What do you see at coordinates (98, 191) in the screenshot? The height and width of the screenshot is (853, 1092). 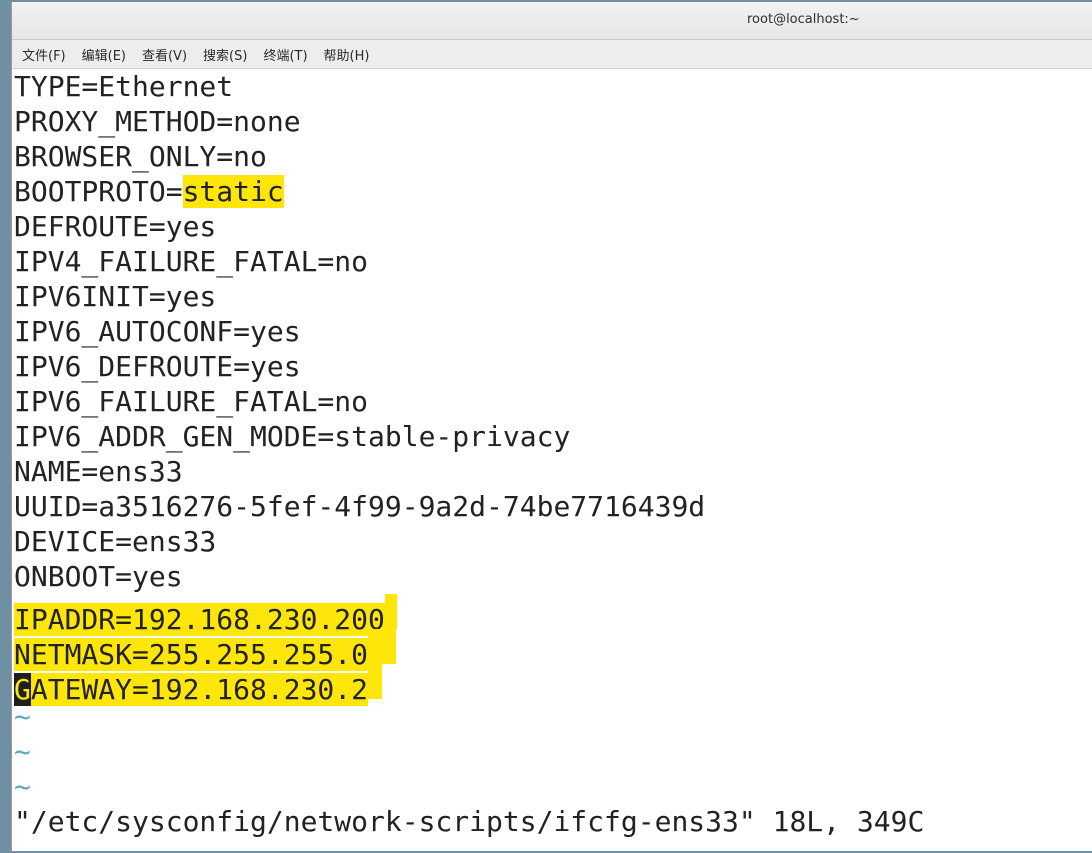 I see `config-key: BOOTPROTO=` at bounding box center [98, 191].